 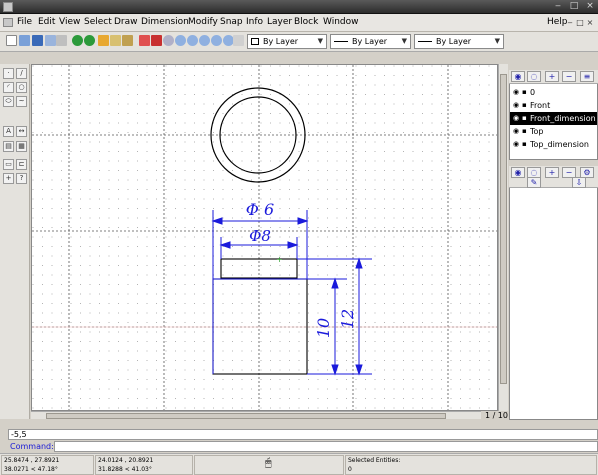 What do you see at coordinates (115, 40) in the screenshot?
I see `copy-icon` at bounding box center [115, 40].